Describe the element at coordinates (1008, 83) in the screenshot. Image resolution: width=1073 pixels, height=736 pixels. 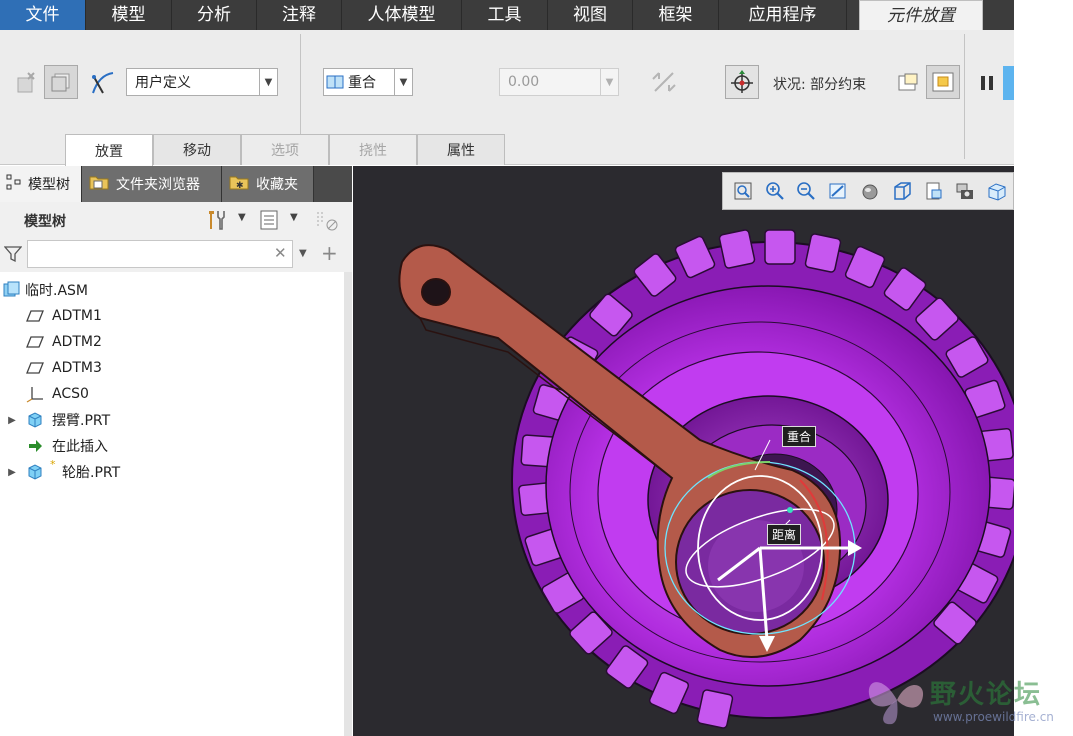
I see `confirm-icon` at that location.